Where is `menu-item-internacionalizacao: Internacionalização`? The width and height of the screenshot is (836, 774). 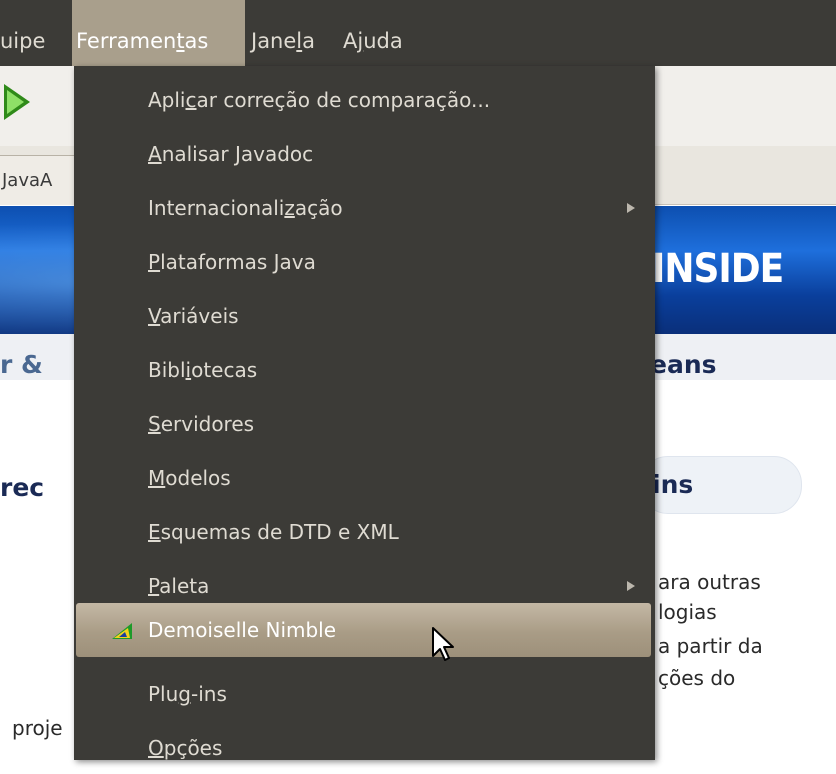
menu-item-internacionalizacao: Internacionalização is located at coordinates (364, 209).